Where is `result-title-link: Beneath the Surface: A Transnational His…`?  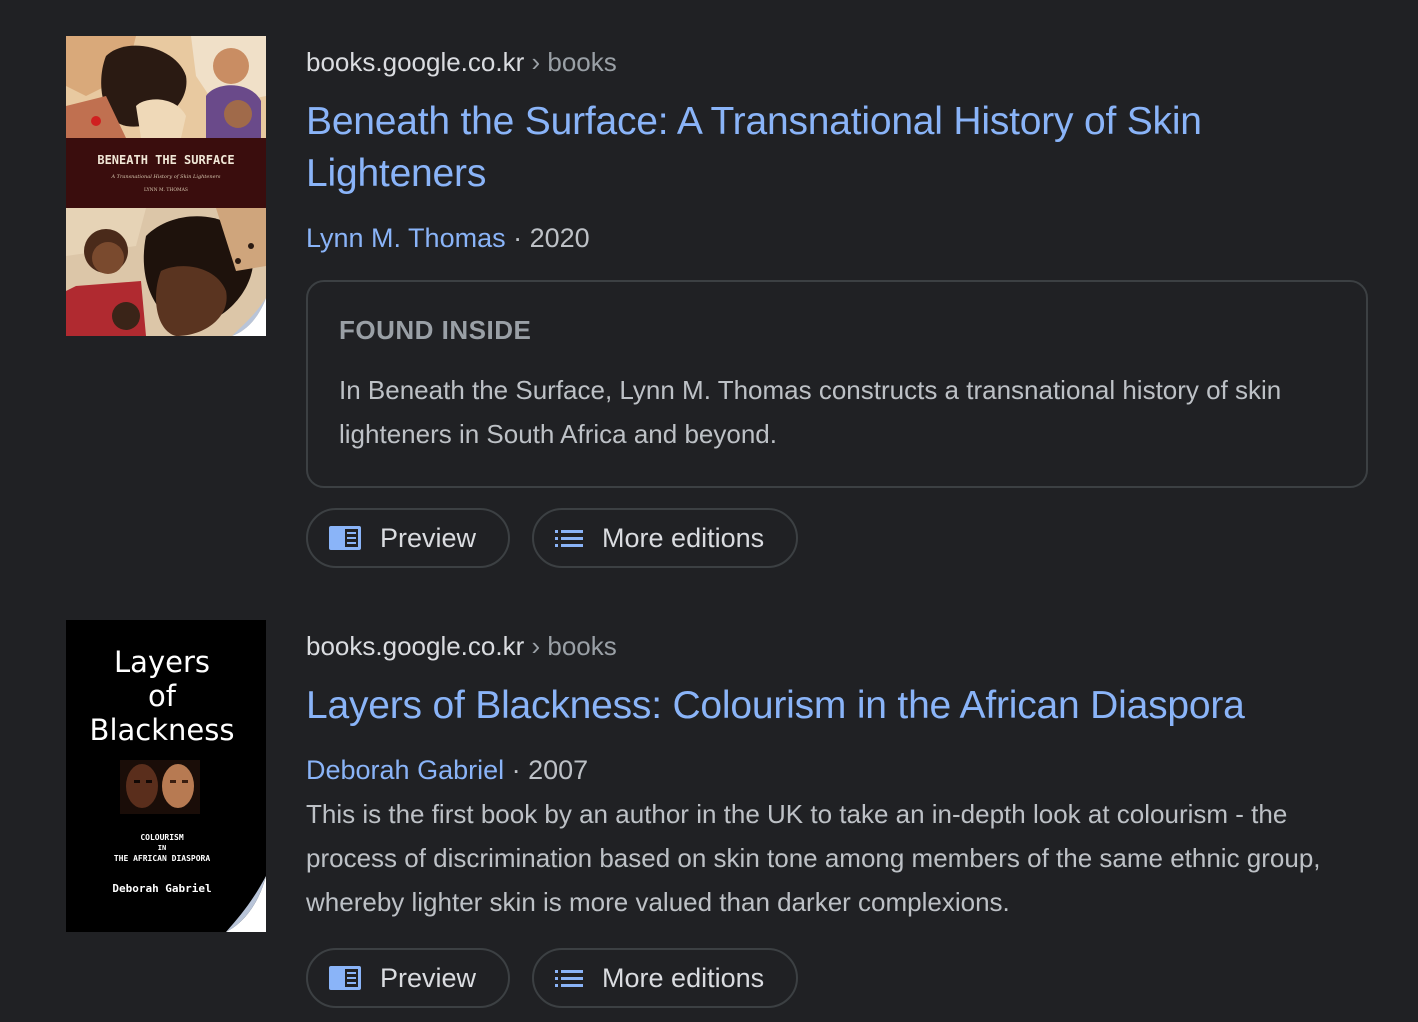 result-title-link: Beneath the Surface: A Transnational His… is located at coordinates (838, 148).